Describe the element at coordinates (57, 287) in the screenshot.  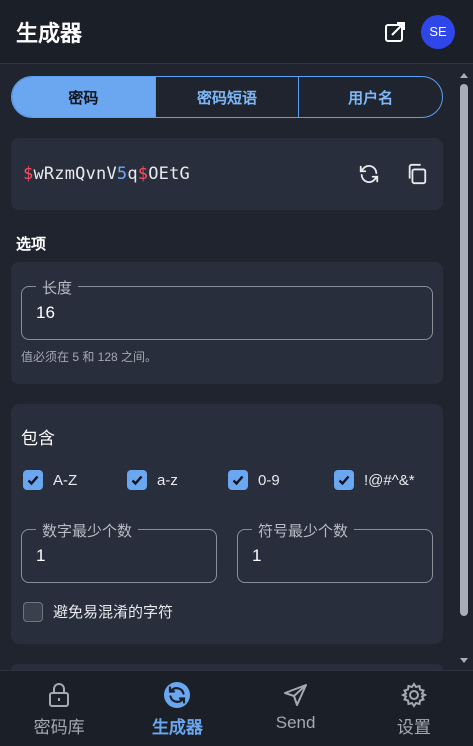
I see `length-label: 长度` at that location.